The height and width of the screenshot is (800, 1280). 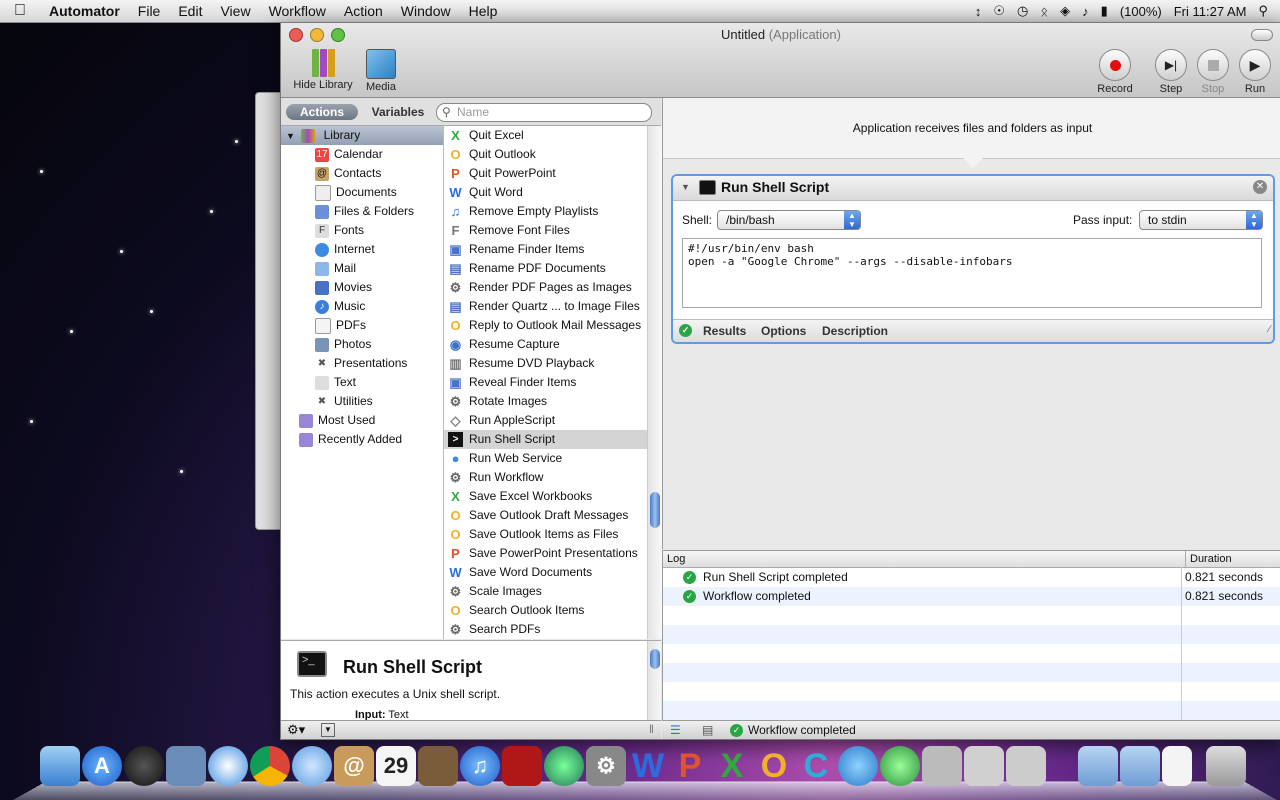 I want to click on iphoto-icon, so click(x=438, y=766).